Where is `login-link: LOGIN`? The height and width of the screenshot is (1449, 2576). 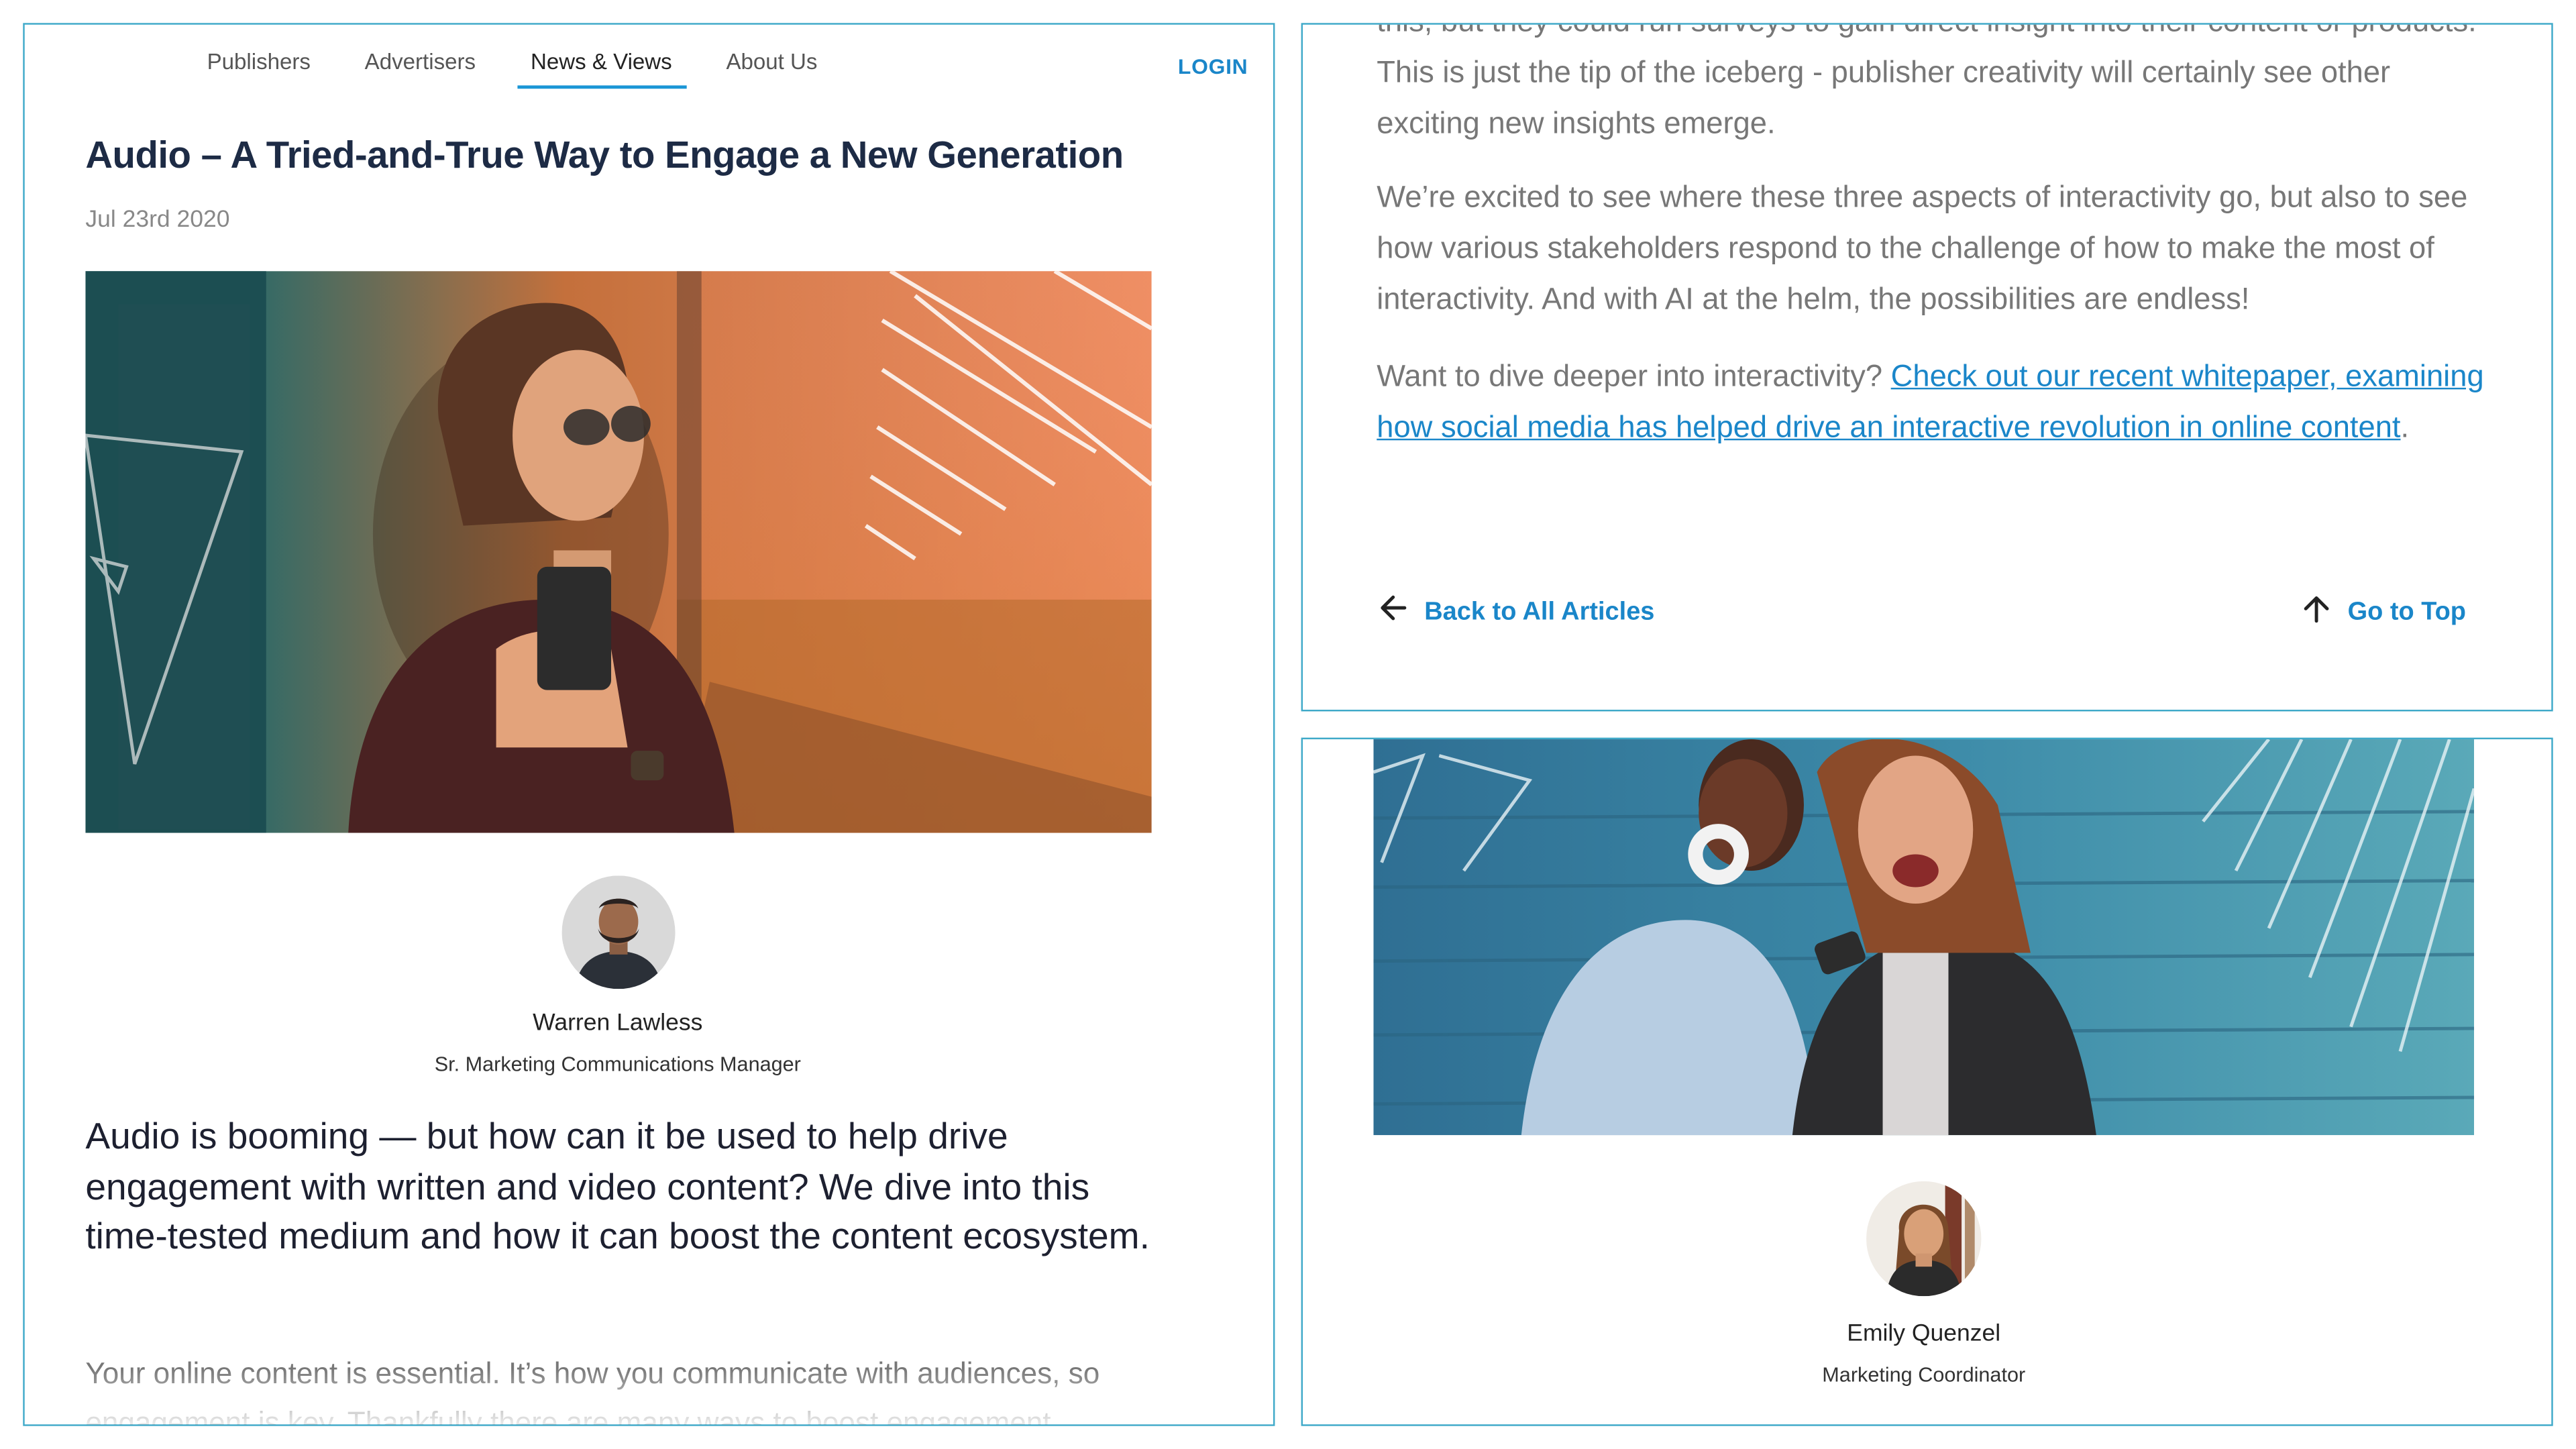
login-link: LOGIN is located at coordinates (1213, 66).